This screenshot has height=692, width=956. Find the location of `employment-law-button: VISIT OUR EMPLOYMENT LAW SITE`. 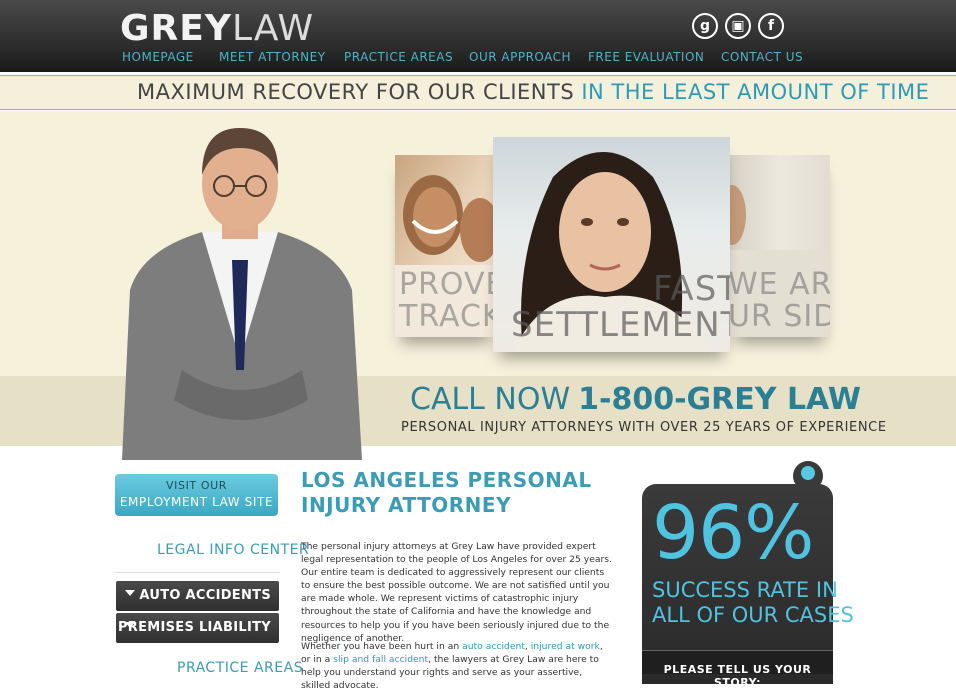

employment-law-button: VISIT OUR EMPLOYMENT LAW SITE is located at coordinates (196, 495).